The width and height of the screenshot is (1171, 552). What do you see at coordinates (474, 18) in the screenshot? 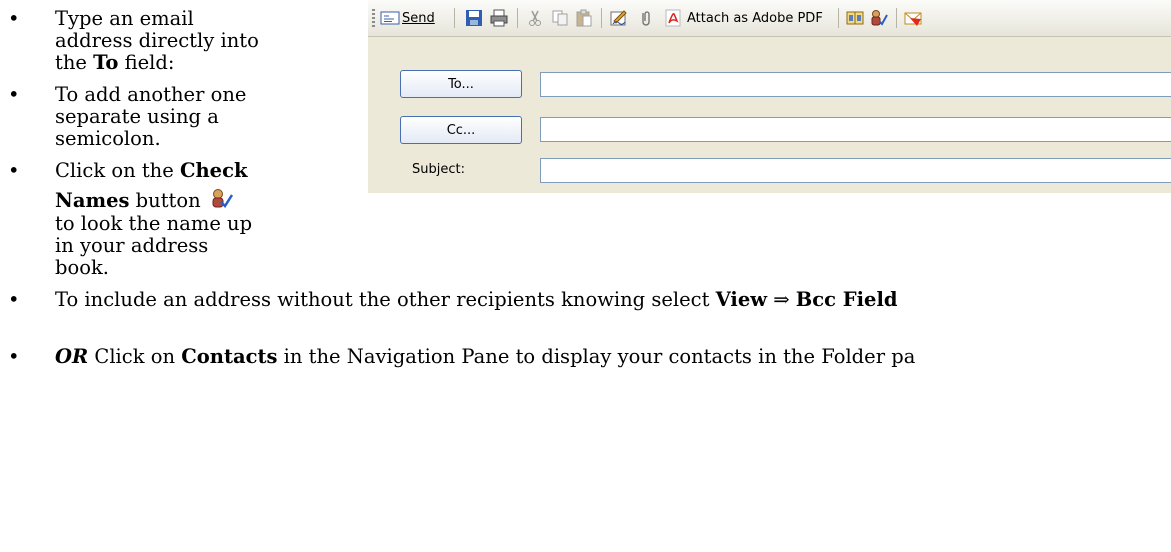
I see `save-icon` at bounding box center [474, 18].